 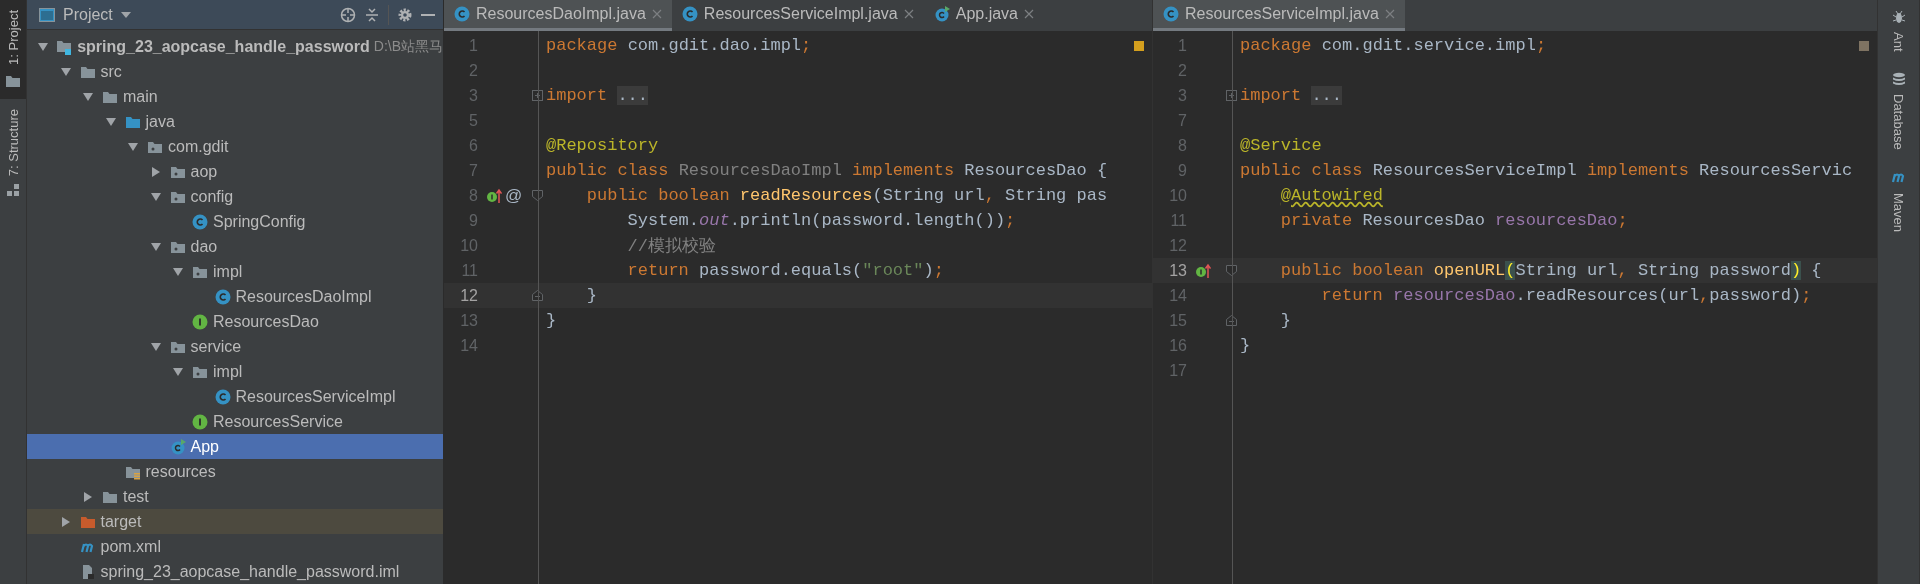 What do you see at coordinates (235, 421) in the screenshot?
I see `tree-item: ResourcesService` at bounding box center [235, 421].